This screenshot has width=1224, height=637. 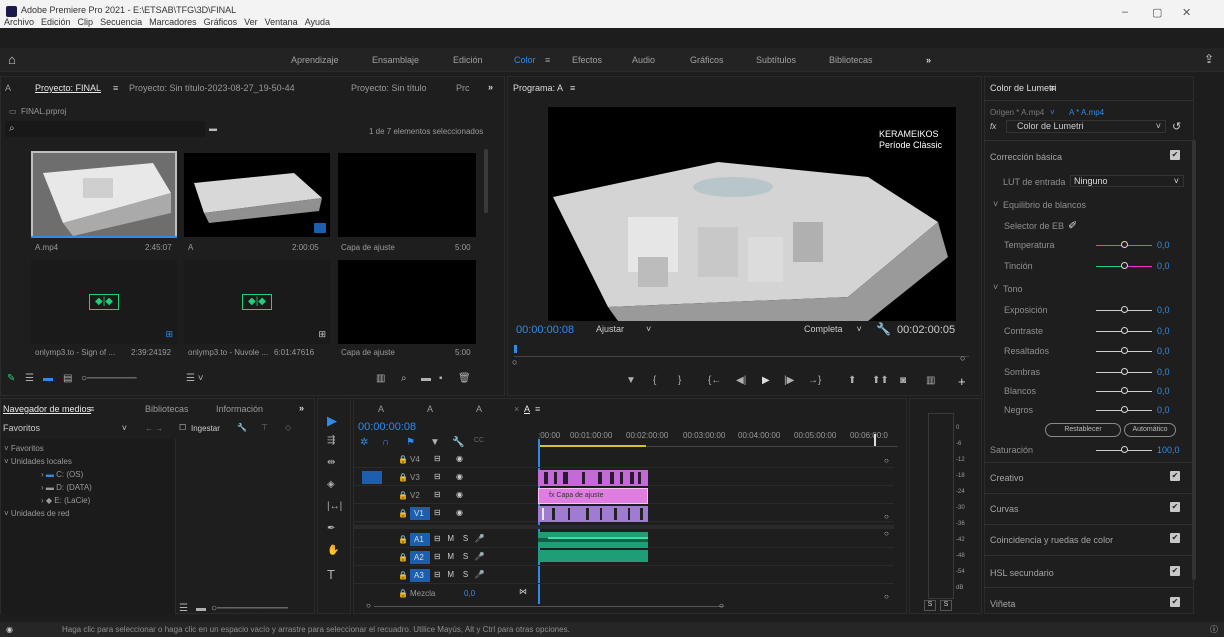 I want to click on lumetri-target: A * A.mp4, so click(x=1086, y=112).